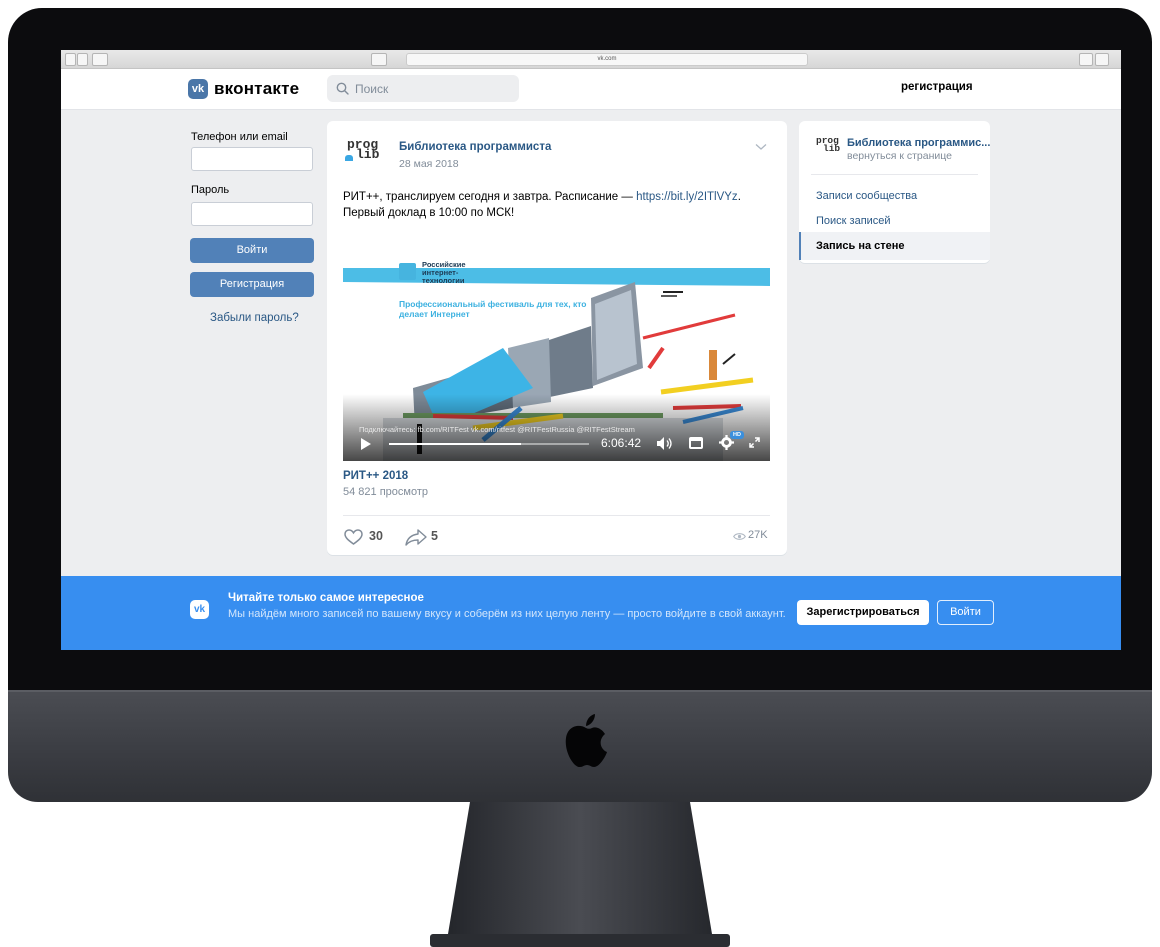 This screenshot has height=947, width=1160. What do you see at coordinates (326, 598) in the screenshot?
I see `banner-title: Читайте только самое интересное` at bounding box center [326, 598].